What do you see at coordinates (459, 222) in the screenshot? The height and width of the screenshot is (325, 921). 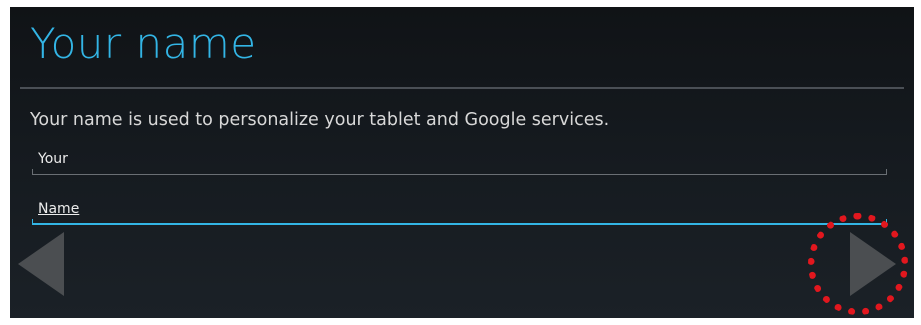 I see `last-name-underline` at bounding box center [459, 222].